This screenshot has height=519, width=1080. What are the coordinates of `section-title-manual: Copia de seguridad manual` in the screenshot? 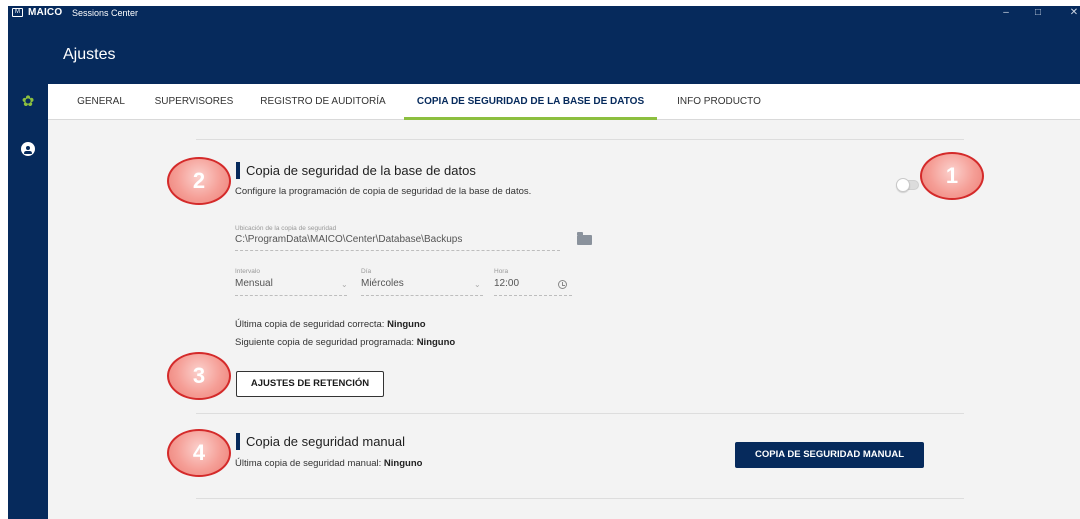 It's located at (325, 441).